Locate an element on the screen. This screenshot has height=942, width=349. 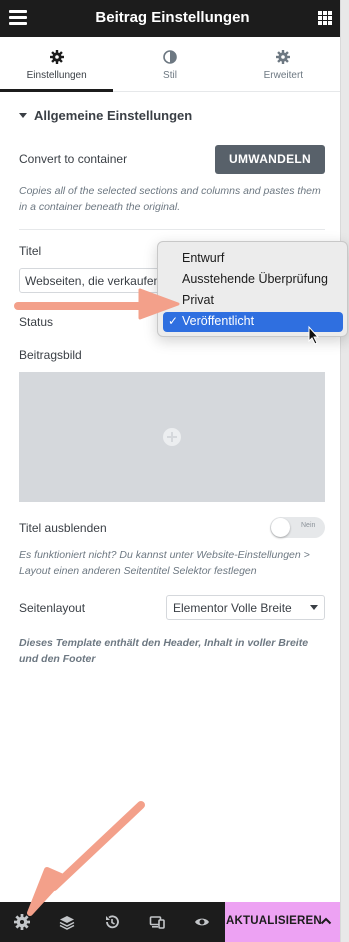
featured-image-picker is located at coordinates (172, 437).